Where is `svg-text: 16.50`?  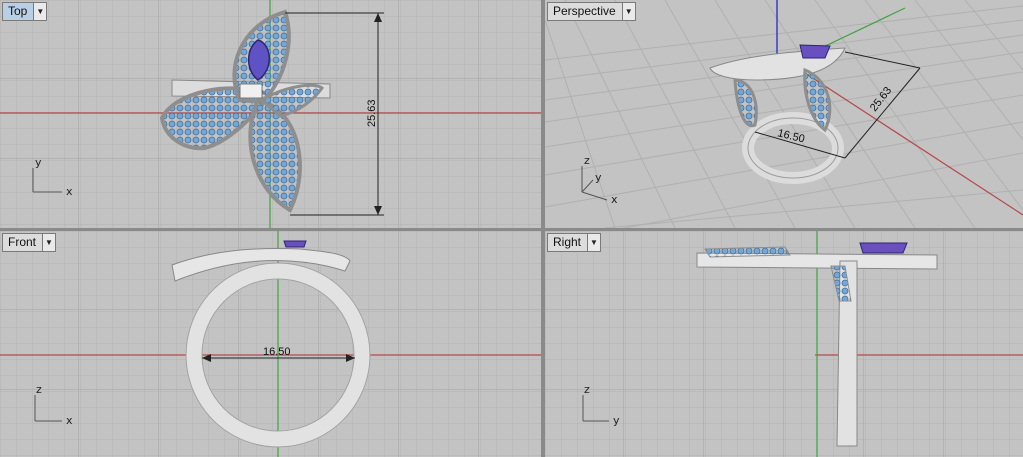
svg-text: 16.50 is located at coordinates (277, 352).